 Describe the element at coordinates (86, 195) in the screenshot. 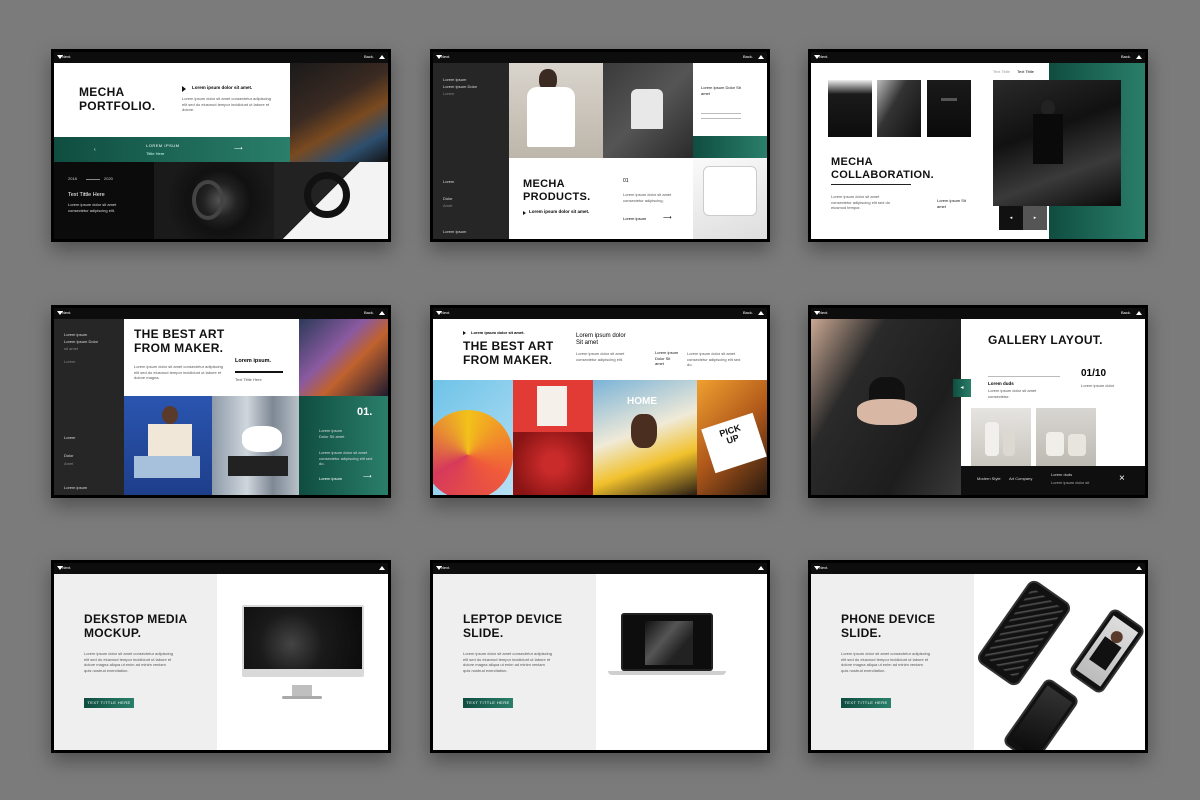

I see `dark-title: Text Tittle Here` at that location.